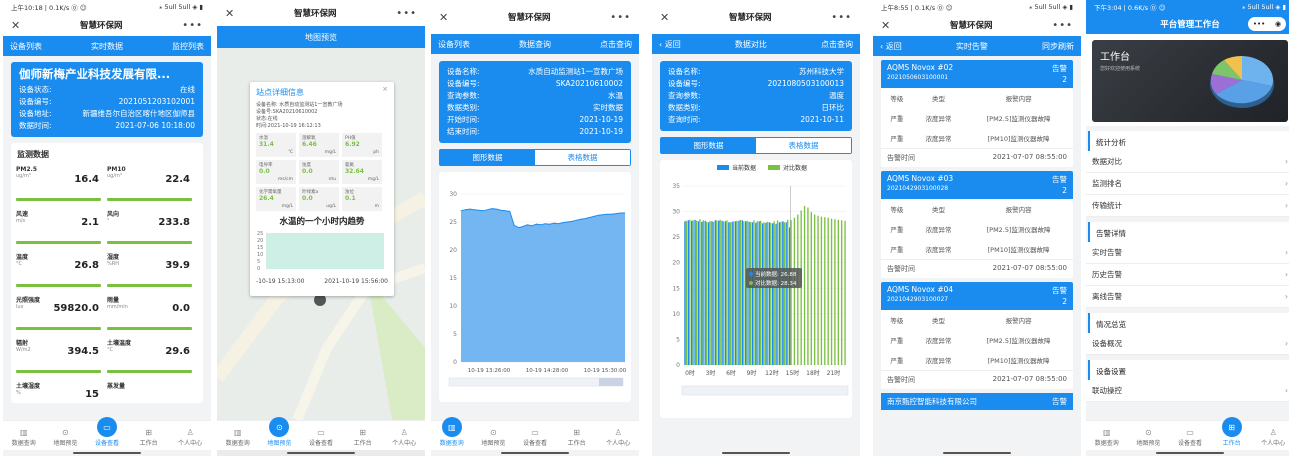  What do you see at coordinates (1187, 344) in the screenshot?
I see `menu-item: 设备概况 ›` at bounding box center [1187, 344].